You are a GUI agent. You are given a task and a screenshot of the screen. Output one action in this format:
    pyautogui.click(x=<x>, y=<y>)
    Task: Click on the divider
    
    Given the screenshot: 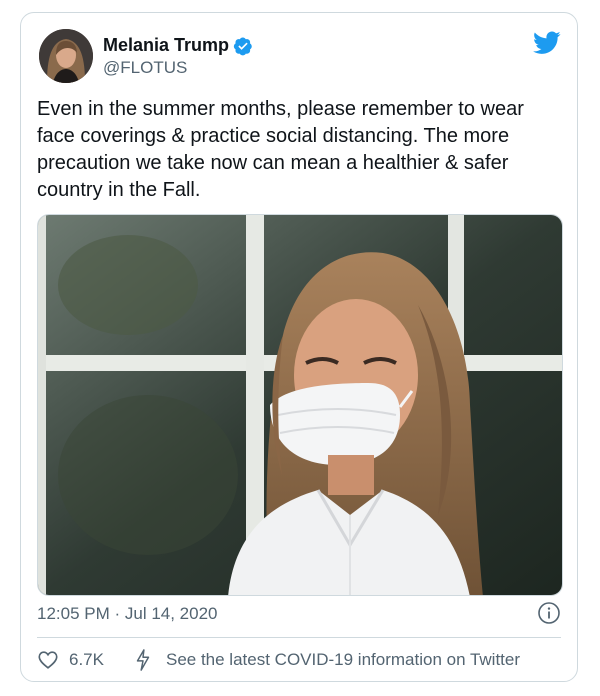 What is the action you would take?
    pyautogui.click(x=299, y=637)
    